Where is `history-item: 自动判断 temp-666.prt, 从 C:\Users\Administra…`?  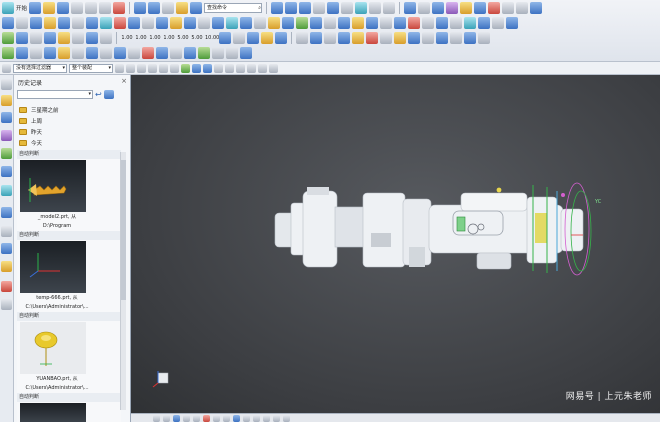 history-item: 自动判断 temp-666.prt, 从 C:\Users\Administra… is located at coordinates (69, 271).